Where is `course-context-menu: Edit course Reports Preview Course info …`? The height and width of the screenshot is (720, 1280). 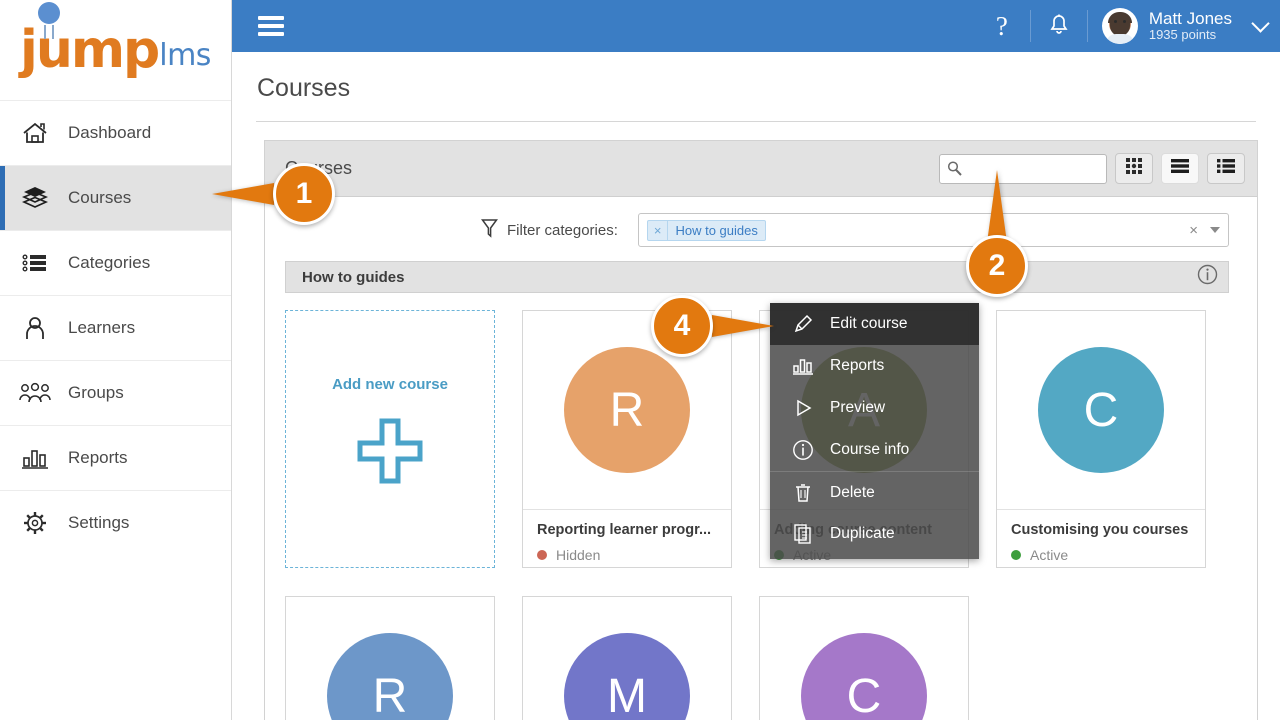
course-context-menu: Edit course Reports Preview Course info … is located at coordinates (874, 431).